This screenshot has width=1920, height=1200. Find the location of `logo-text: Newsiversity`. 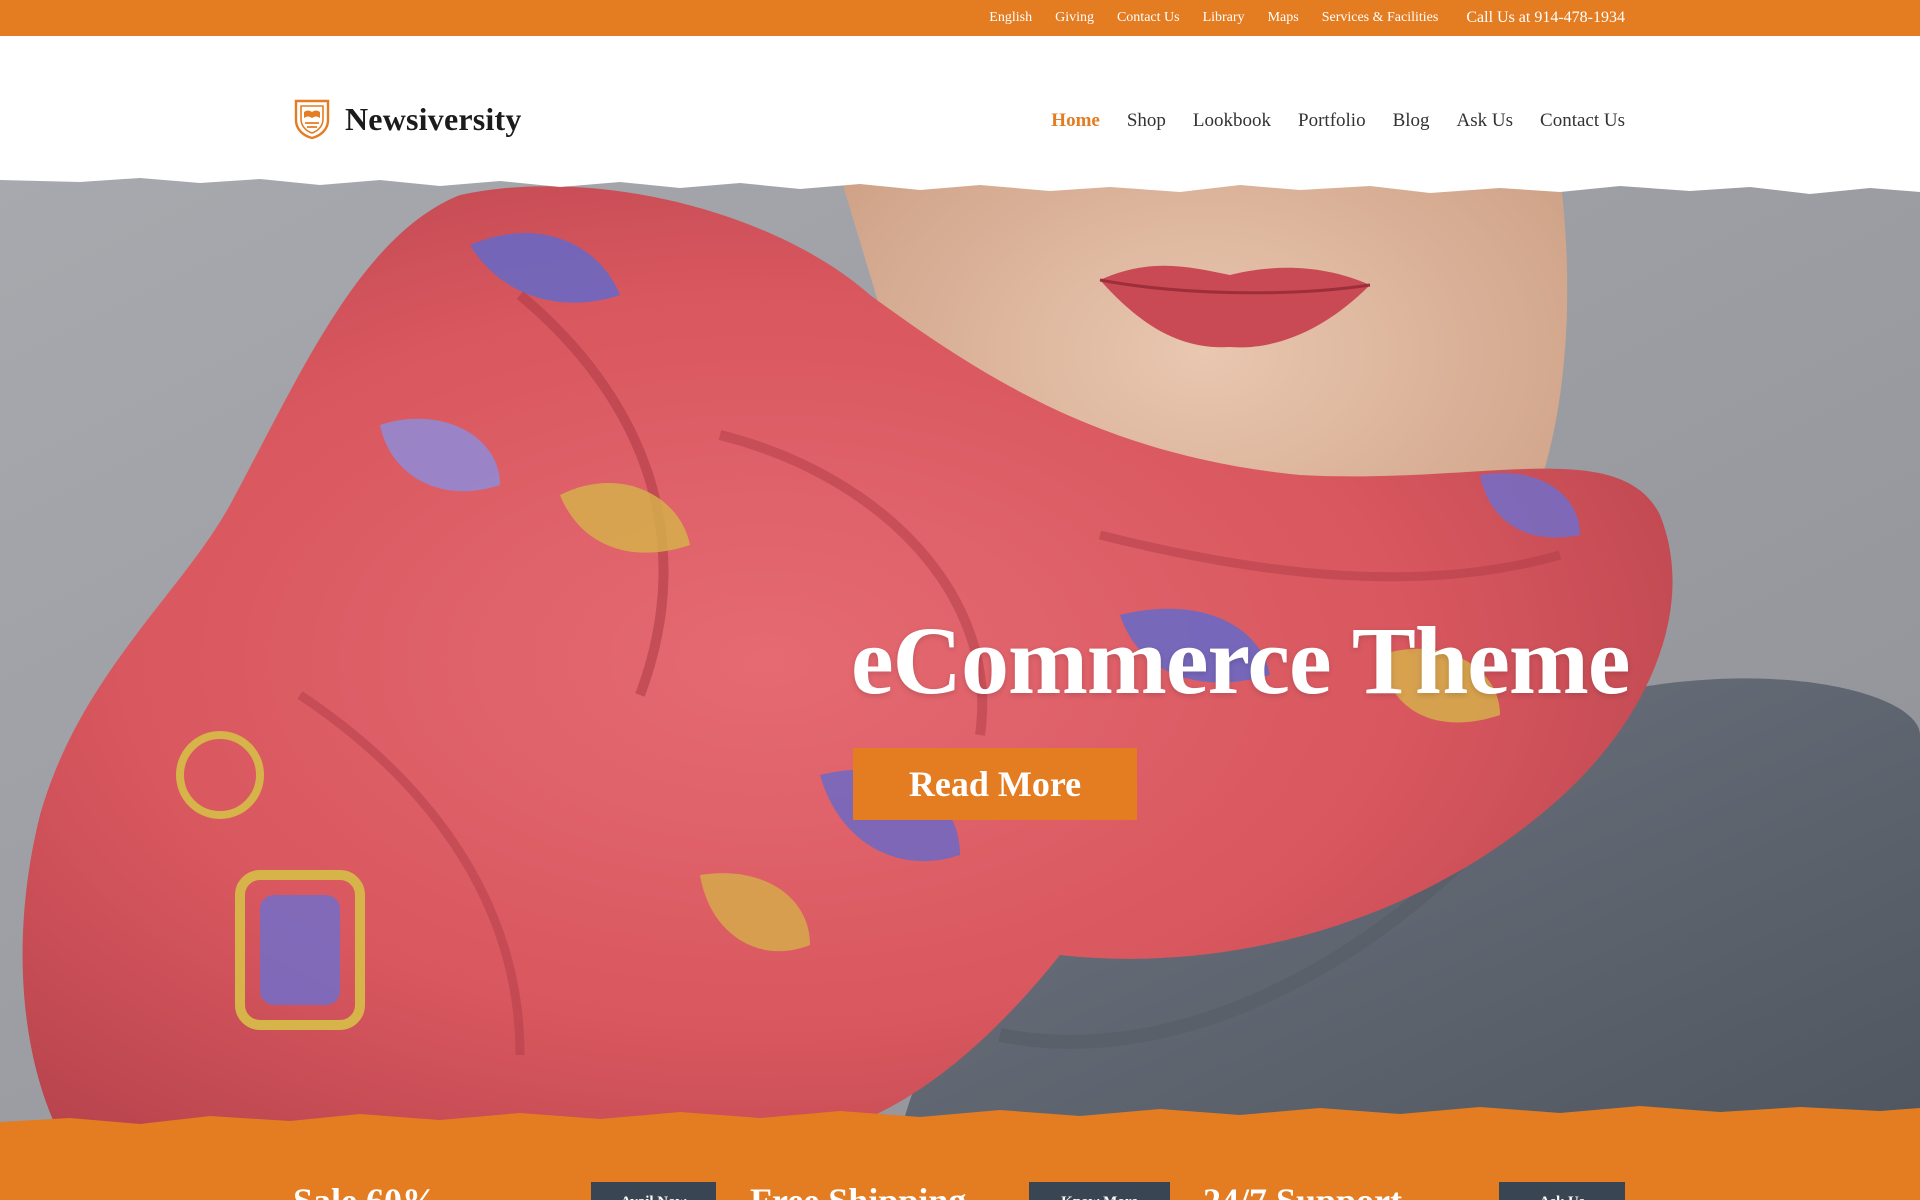

logo-text: Newsiversity is located at coordinates (433, 118).